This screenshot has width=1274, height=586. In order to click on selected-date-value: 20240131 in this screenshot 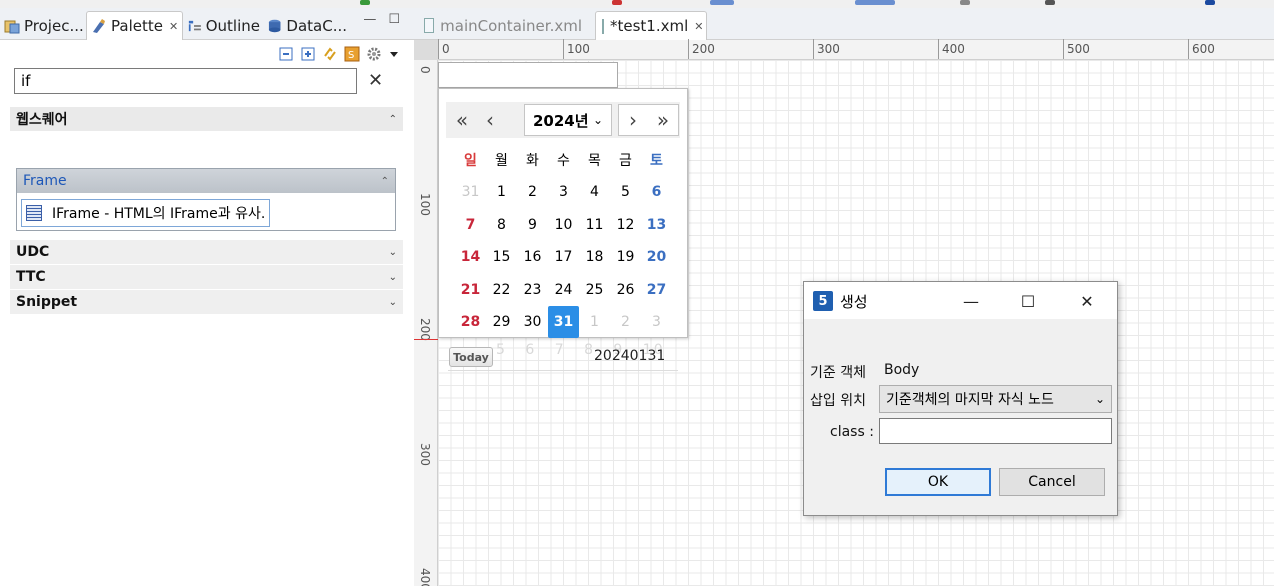, I will do `click(630, 356)`.